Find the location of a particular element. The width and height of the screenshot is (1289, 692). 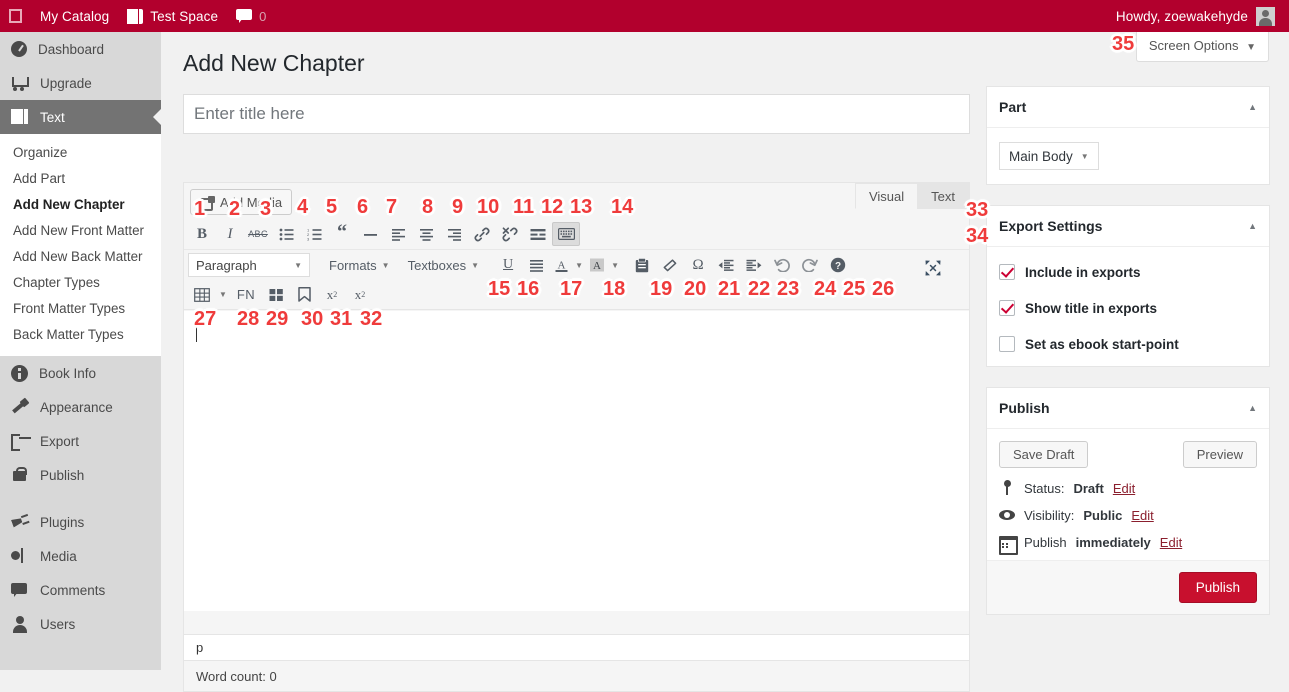

paragraph-format-select: Paragraph ▼ is located at coordinates (249, 265).